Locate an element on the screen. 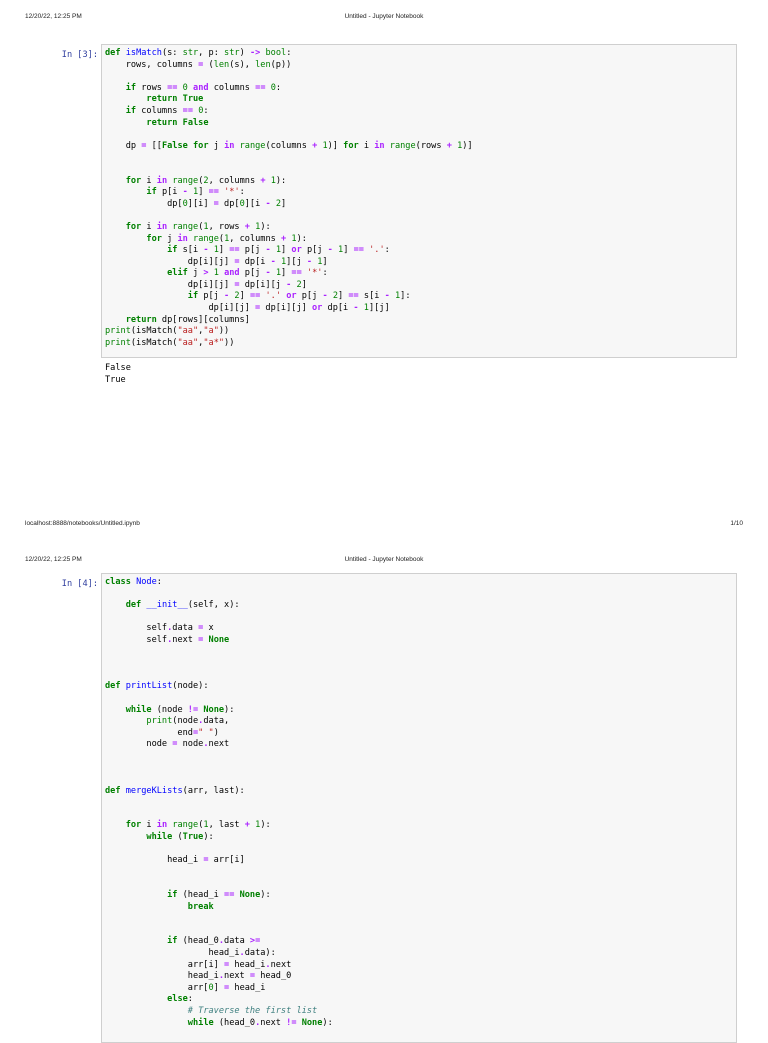 This screenshot has height=1043, width=768. output-line: False is located at coordinates (118, 368).